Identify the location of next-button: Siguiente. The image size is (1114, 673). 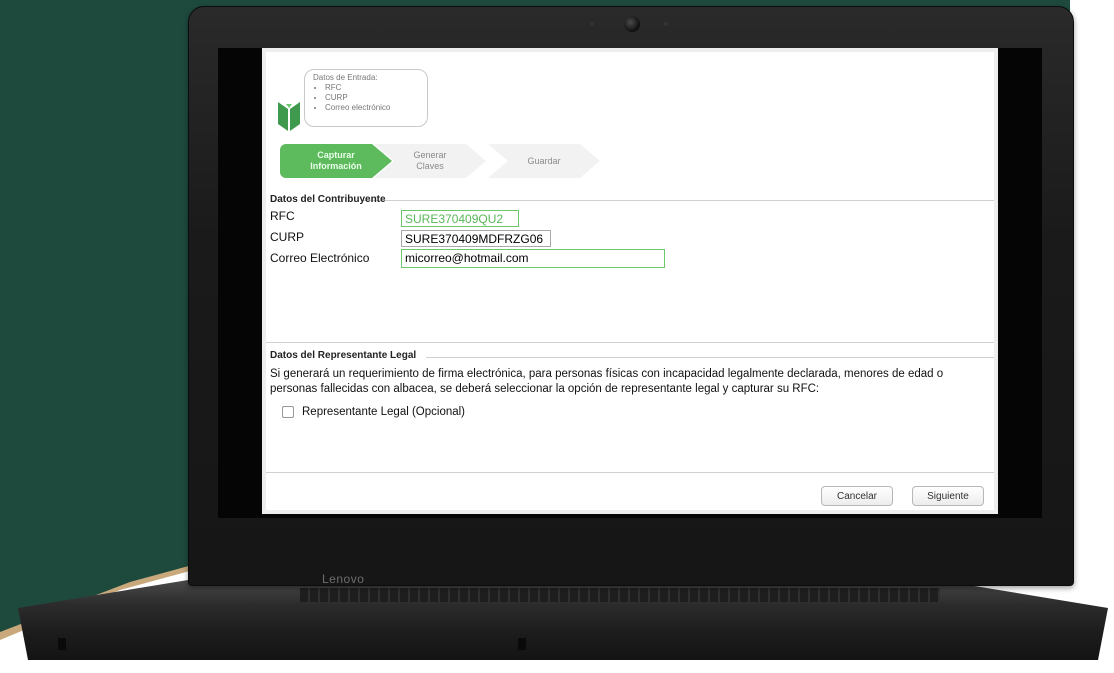
(948, 496).